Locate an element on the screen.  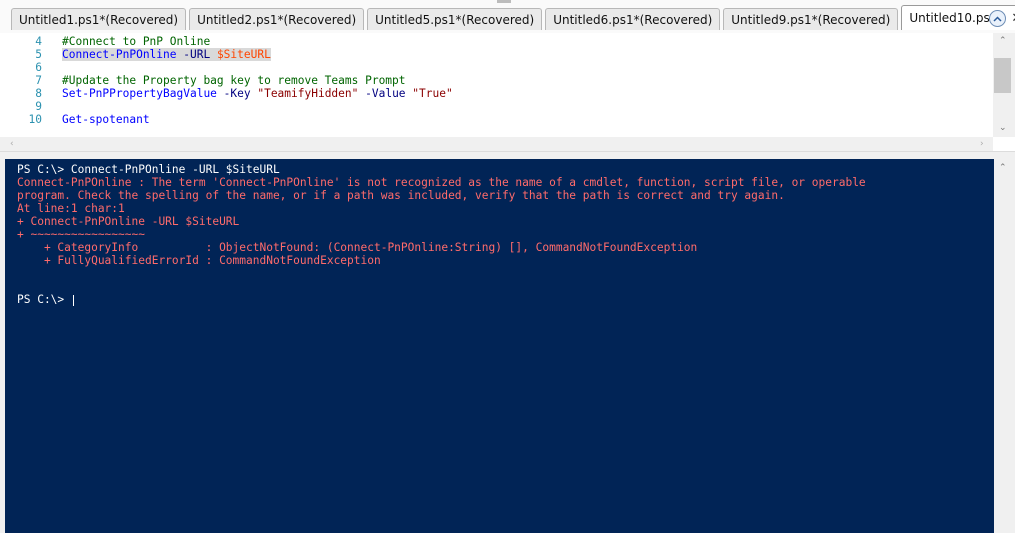
console-text: + ~~~~~~~~~~~~~~~~~ is located at coordinates (81, 234).